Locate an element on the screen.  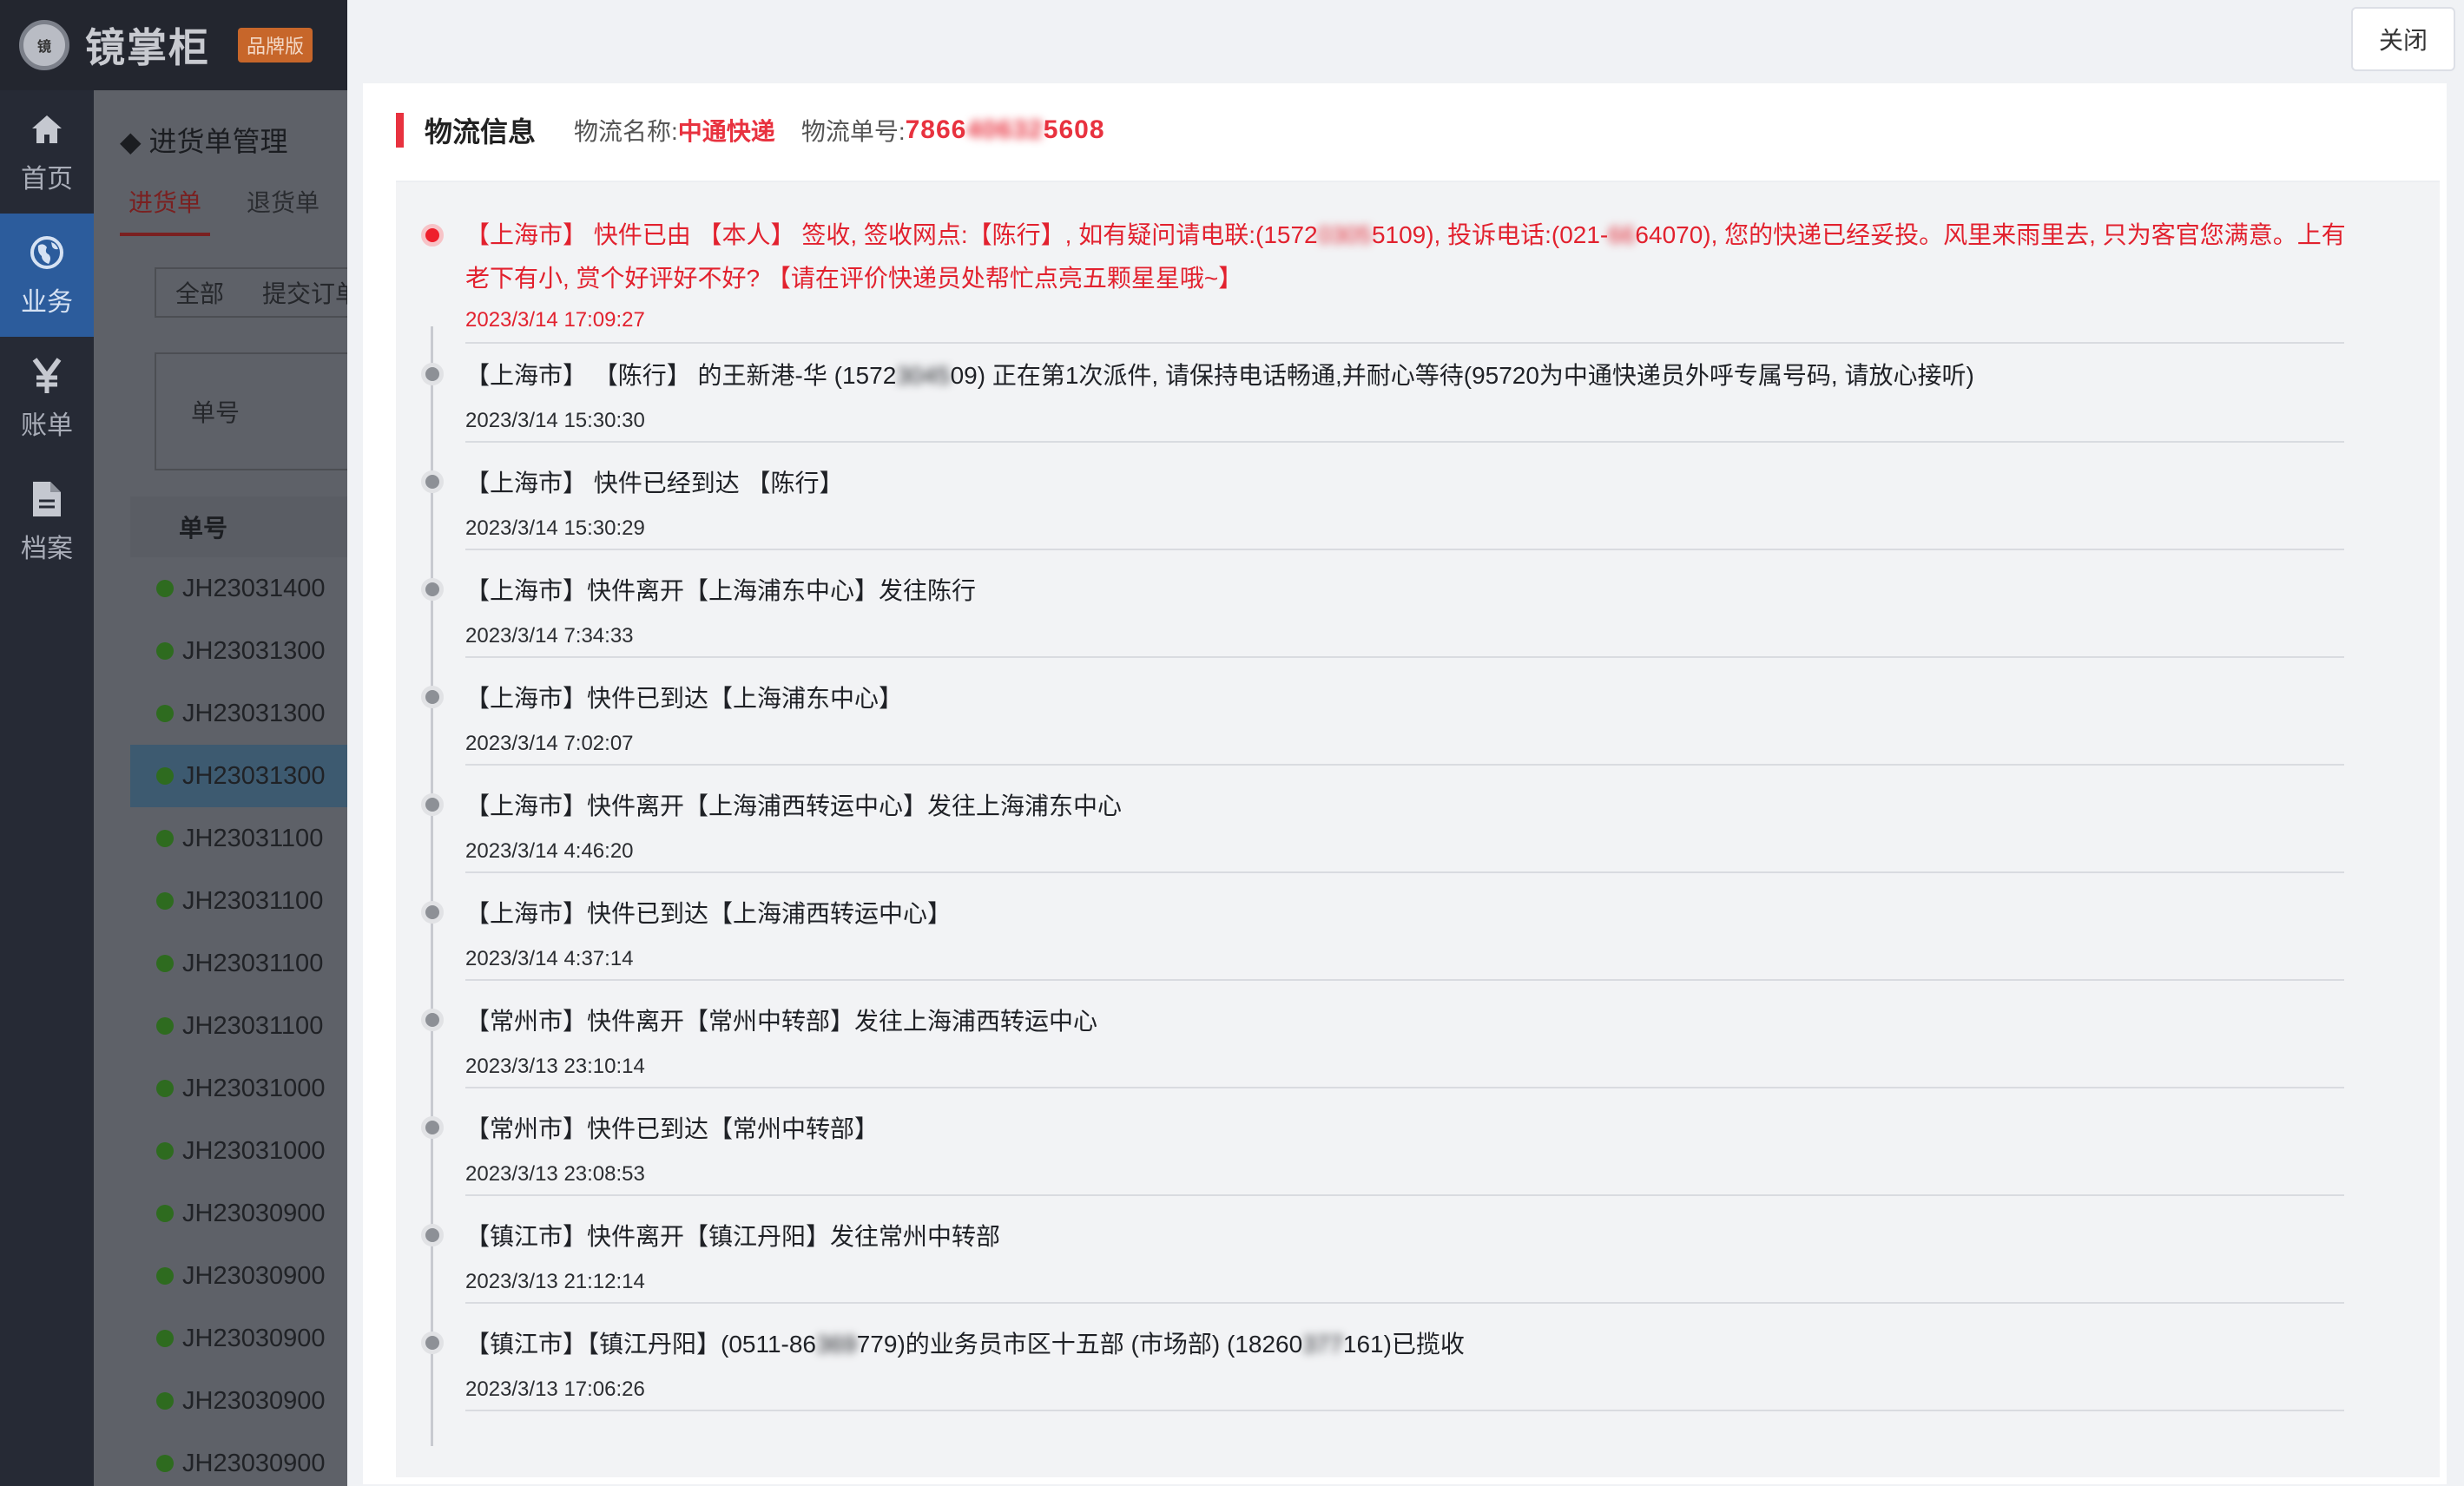
sidebar-item-home: 首页 is located at coordinates (47, 152).